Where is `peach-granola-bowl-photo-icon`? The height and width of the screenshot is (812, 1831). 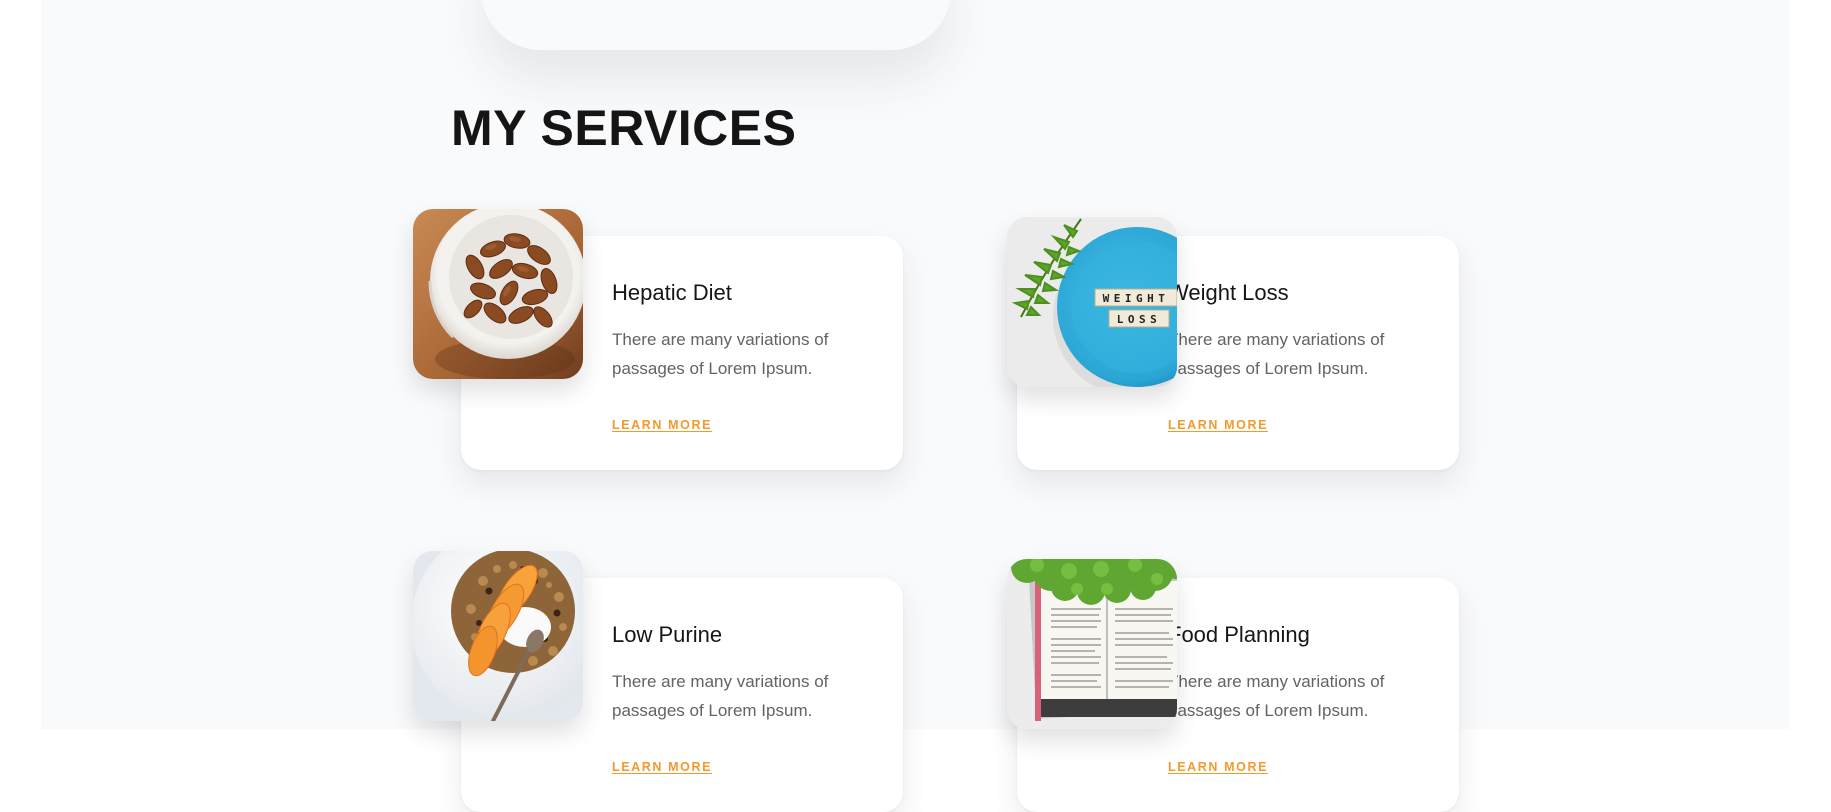 peach-granola-bowl-photo-icon is located at coordinates (498, 636).